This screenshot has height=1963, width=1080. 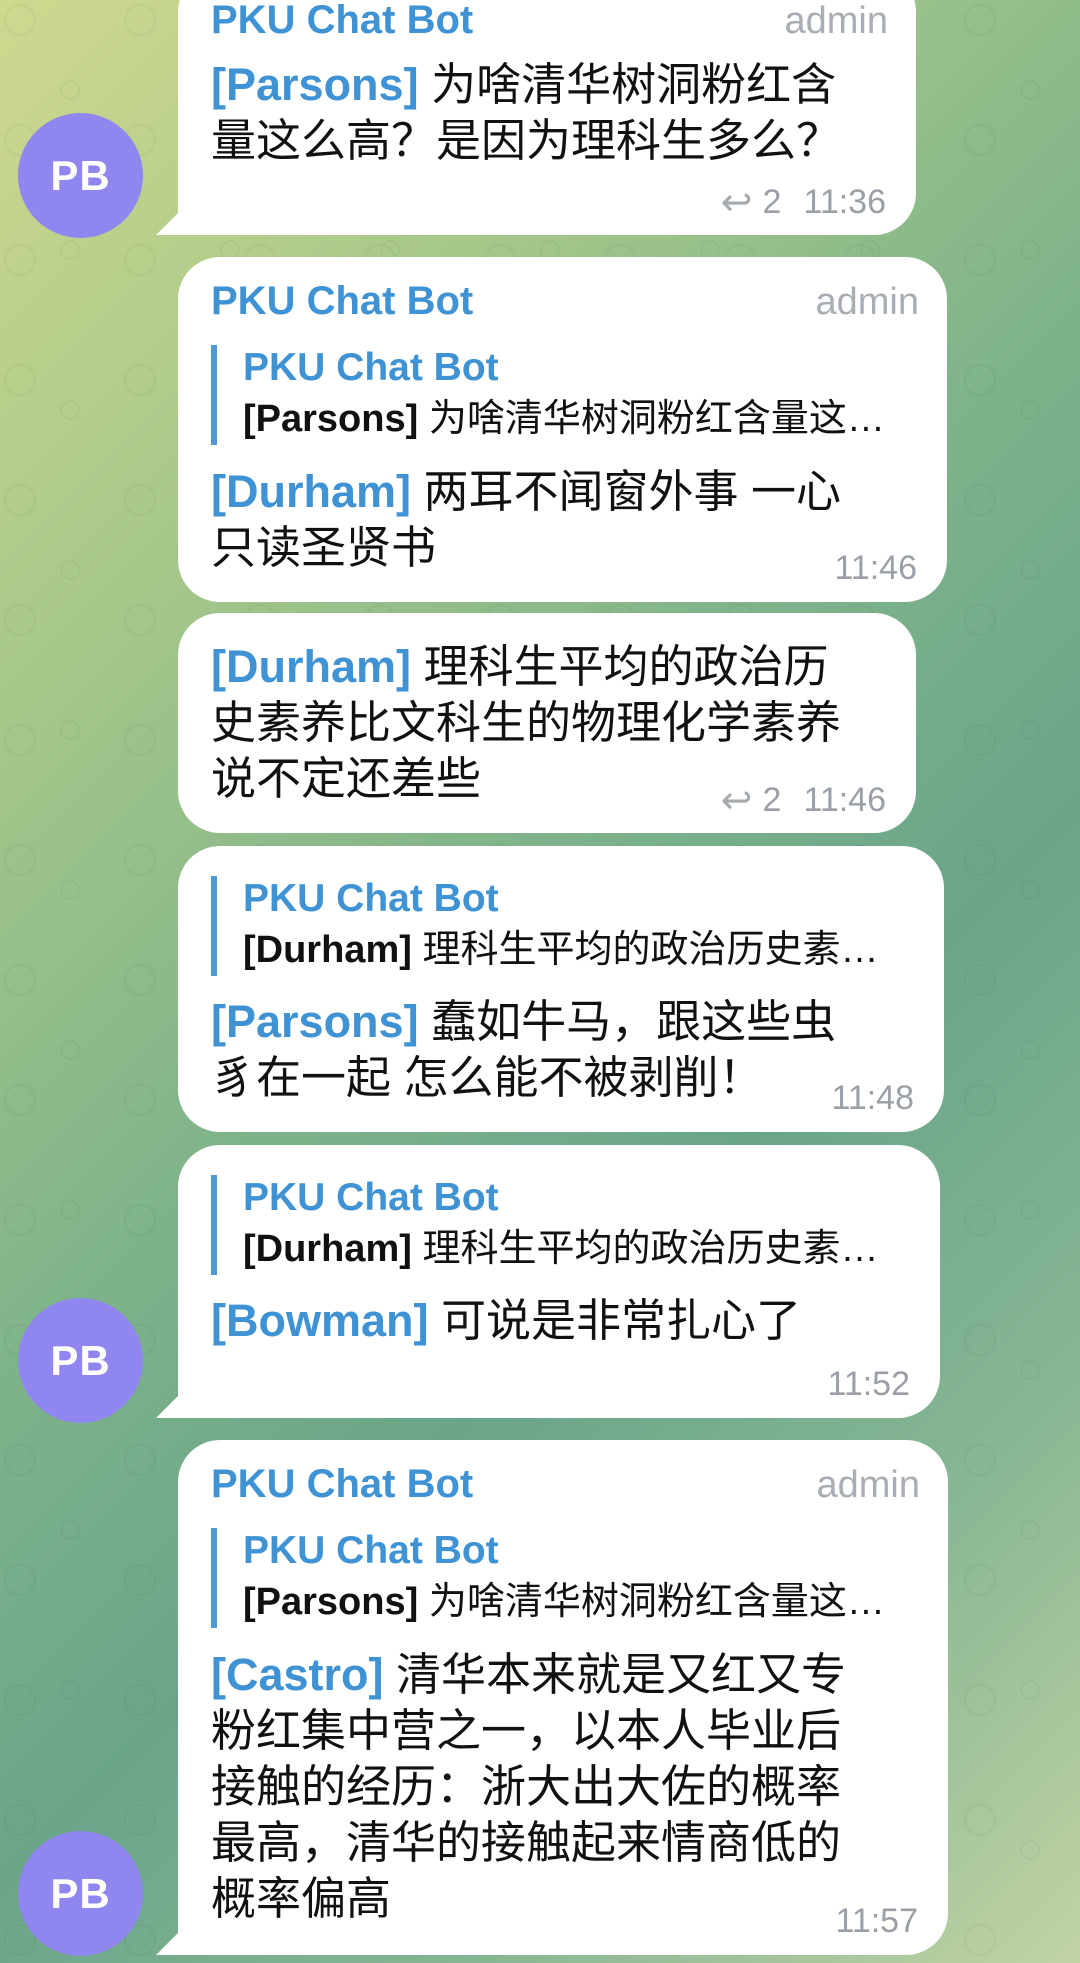 What do you see at coordinates (526, 112) in the screenshot?
I see `message-text: [Parsons] 为啥清华树洞粉红含 量这么高？是因为理科生多么？` at bounding box center [526, 112].